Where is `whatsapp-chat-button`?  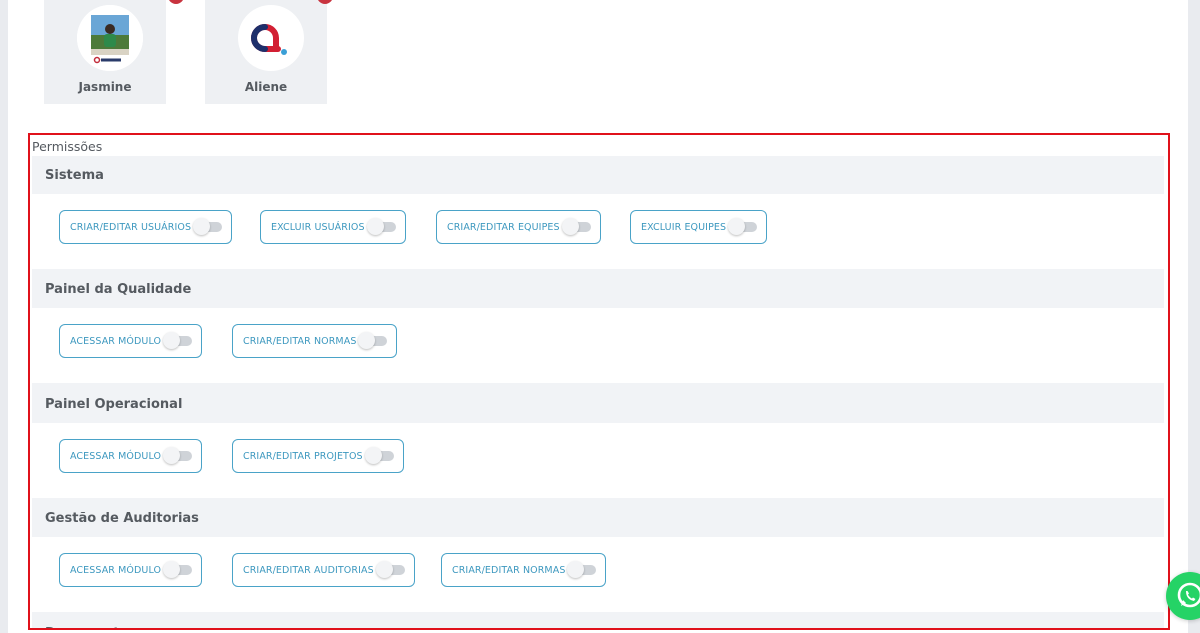 whatsapp-chat-button is located at coordinates (1183, 596).